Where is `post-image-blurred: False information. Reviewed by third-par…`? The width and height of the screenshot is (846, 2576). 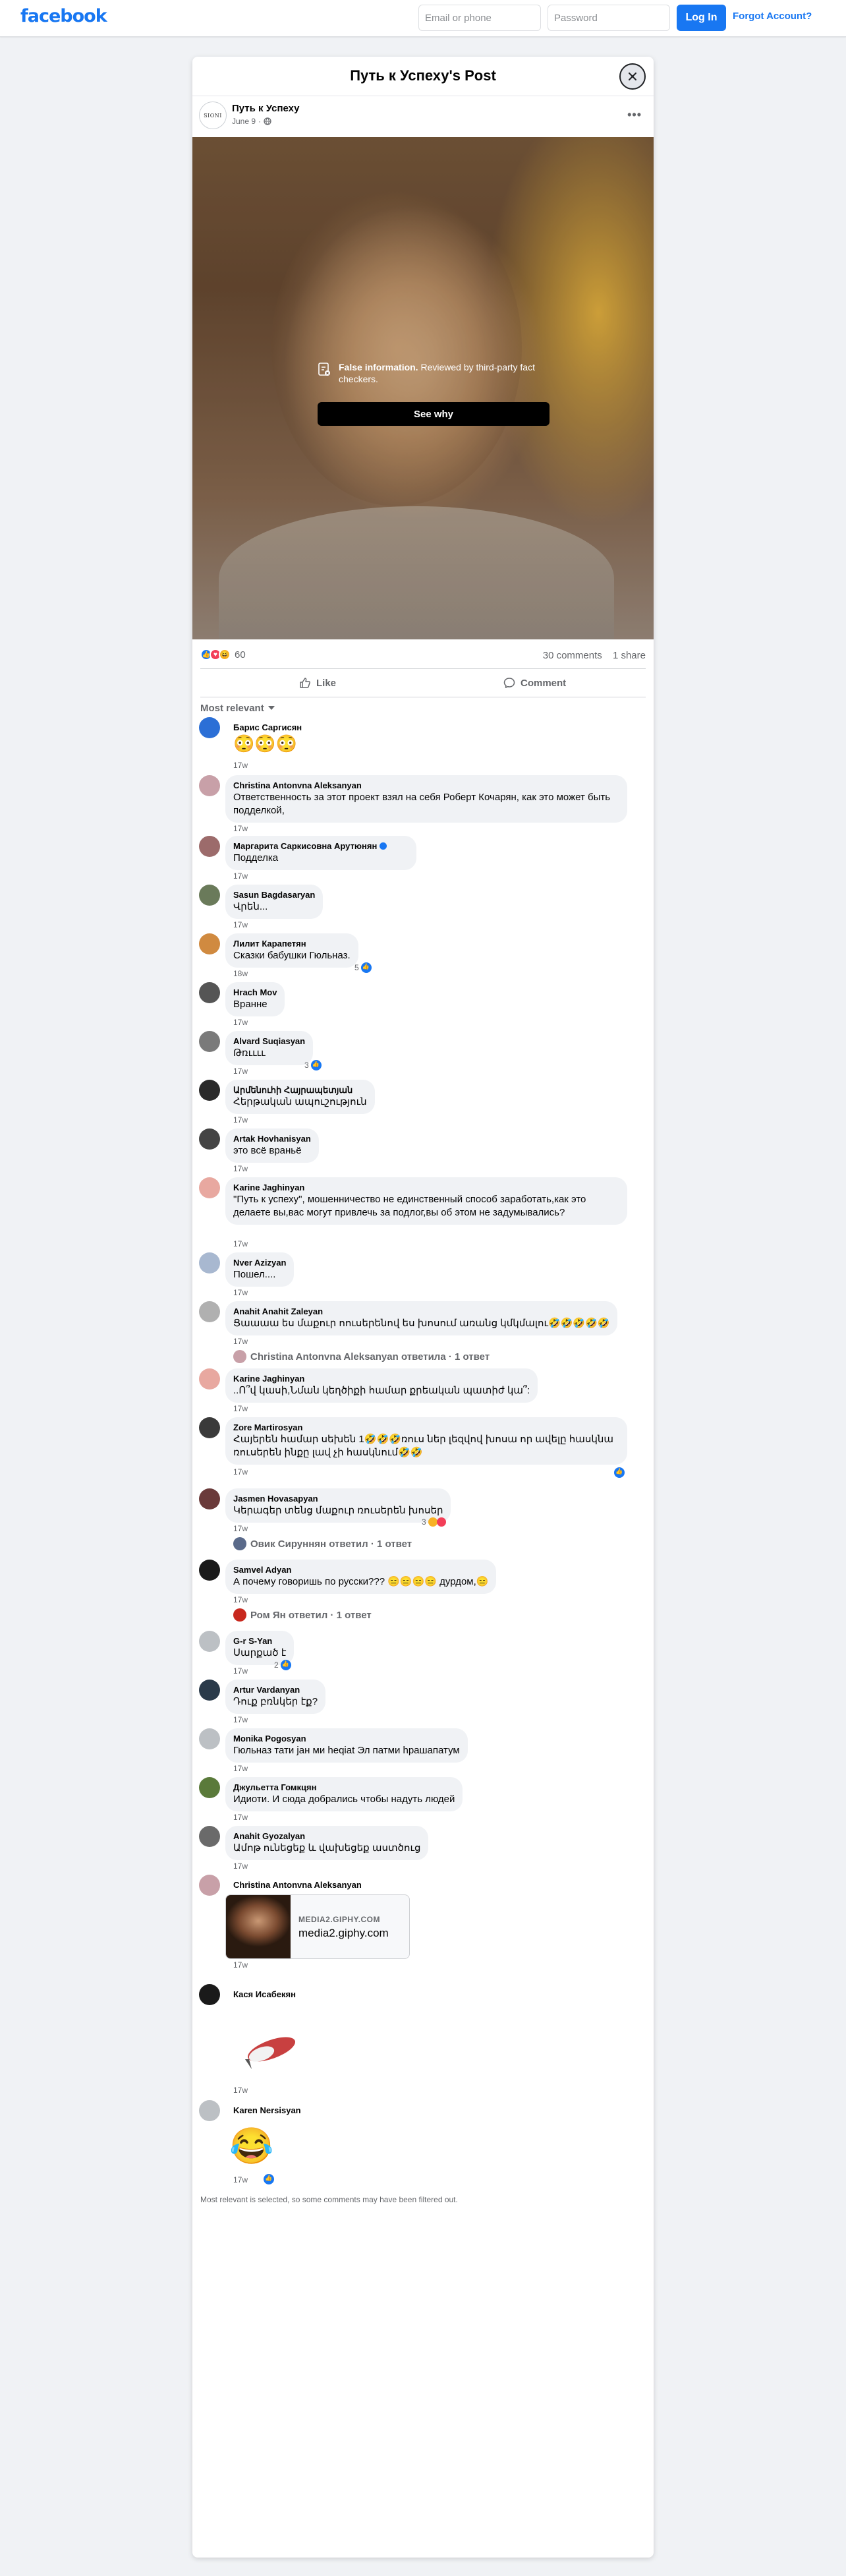
post-image-blurred: False information. Reviewed by third-par… is located at coordinates (423, 388).